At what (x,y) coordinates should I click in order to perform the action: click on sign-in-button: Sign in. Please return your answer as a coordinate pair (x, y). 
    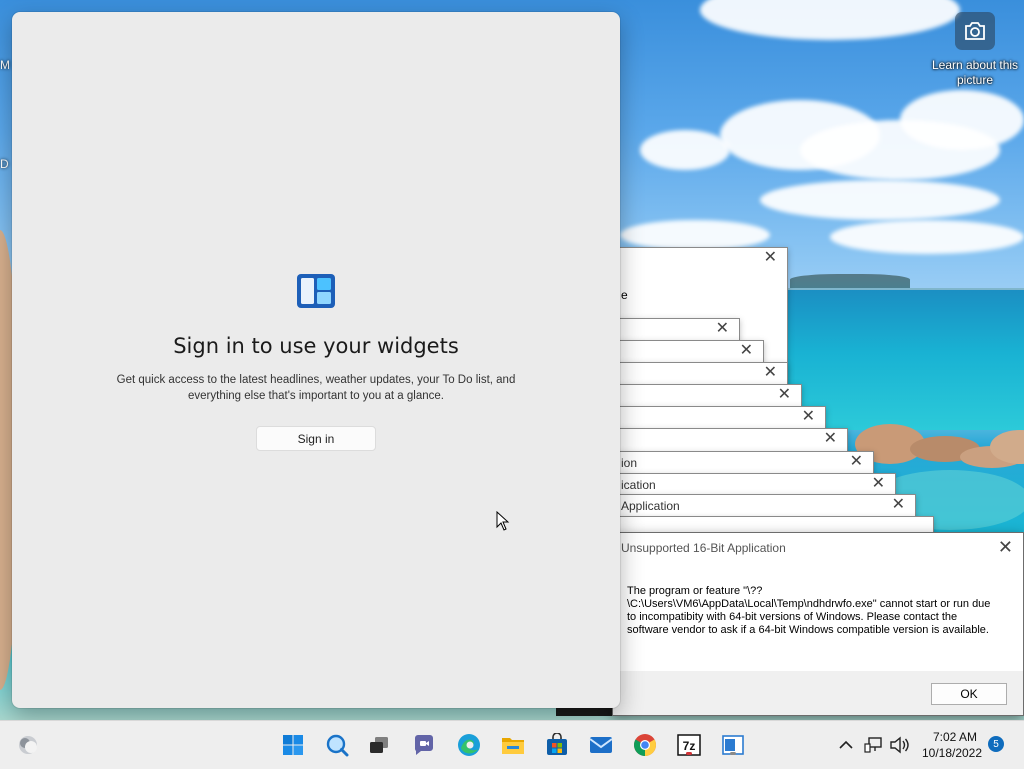
    Looking at the image, I should click on (316, 438).